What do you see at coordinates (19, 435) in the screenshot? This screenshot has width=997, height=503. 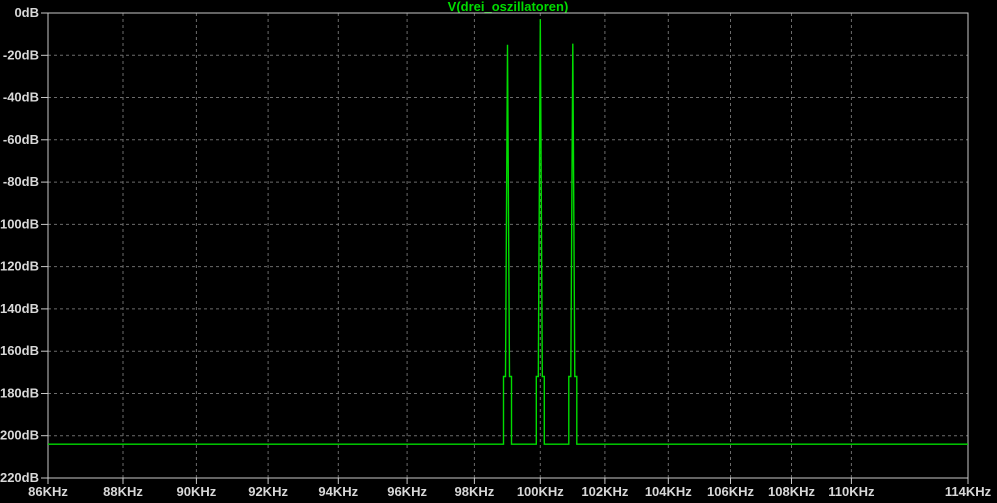 I see `y-tick-label: -200dB` at bounding box center [19, 435].